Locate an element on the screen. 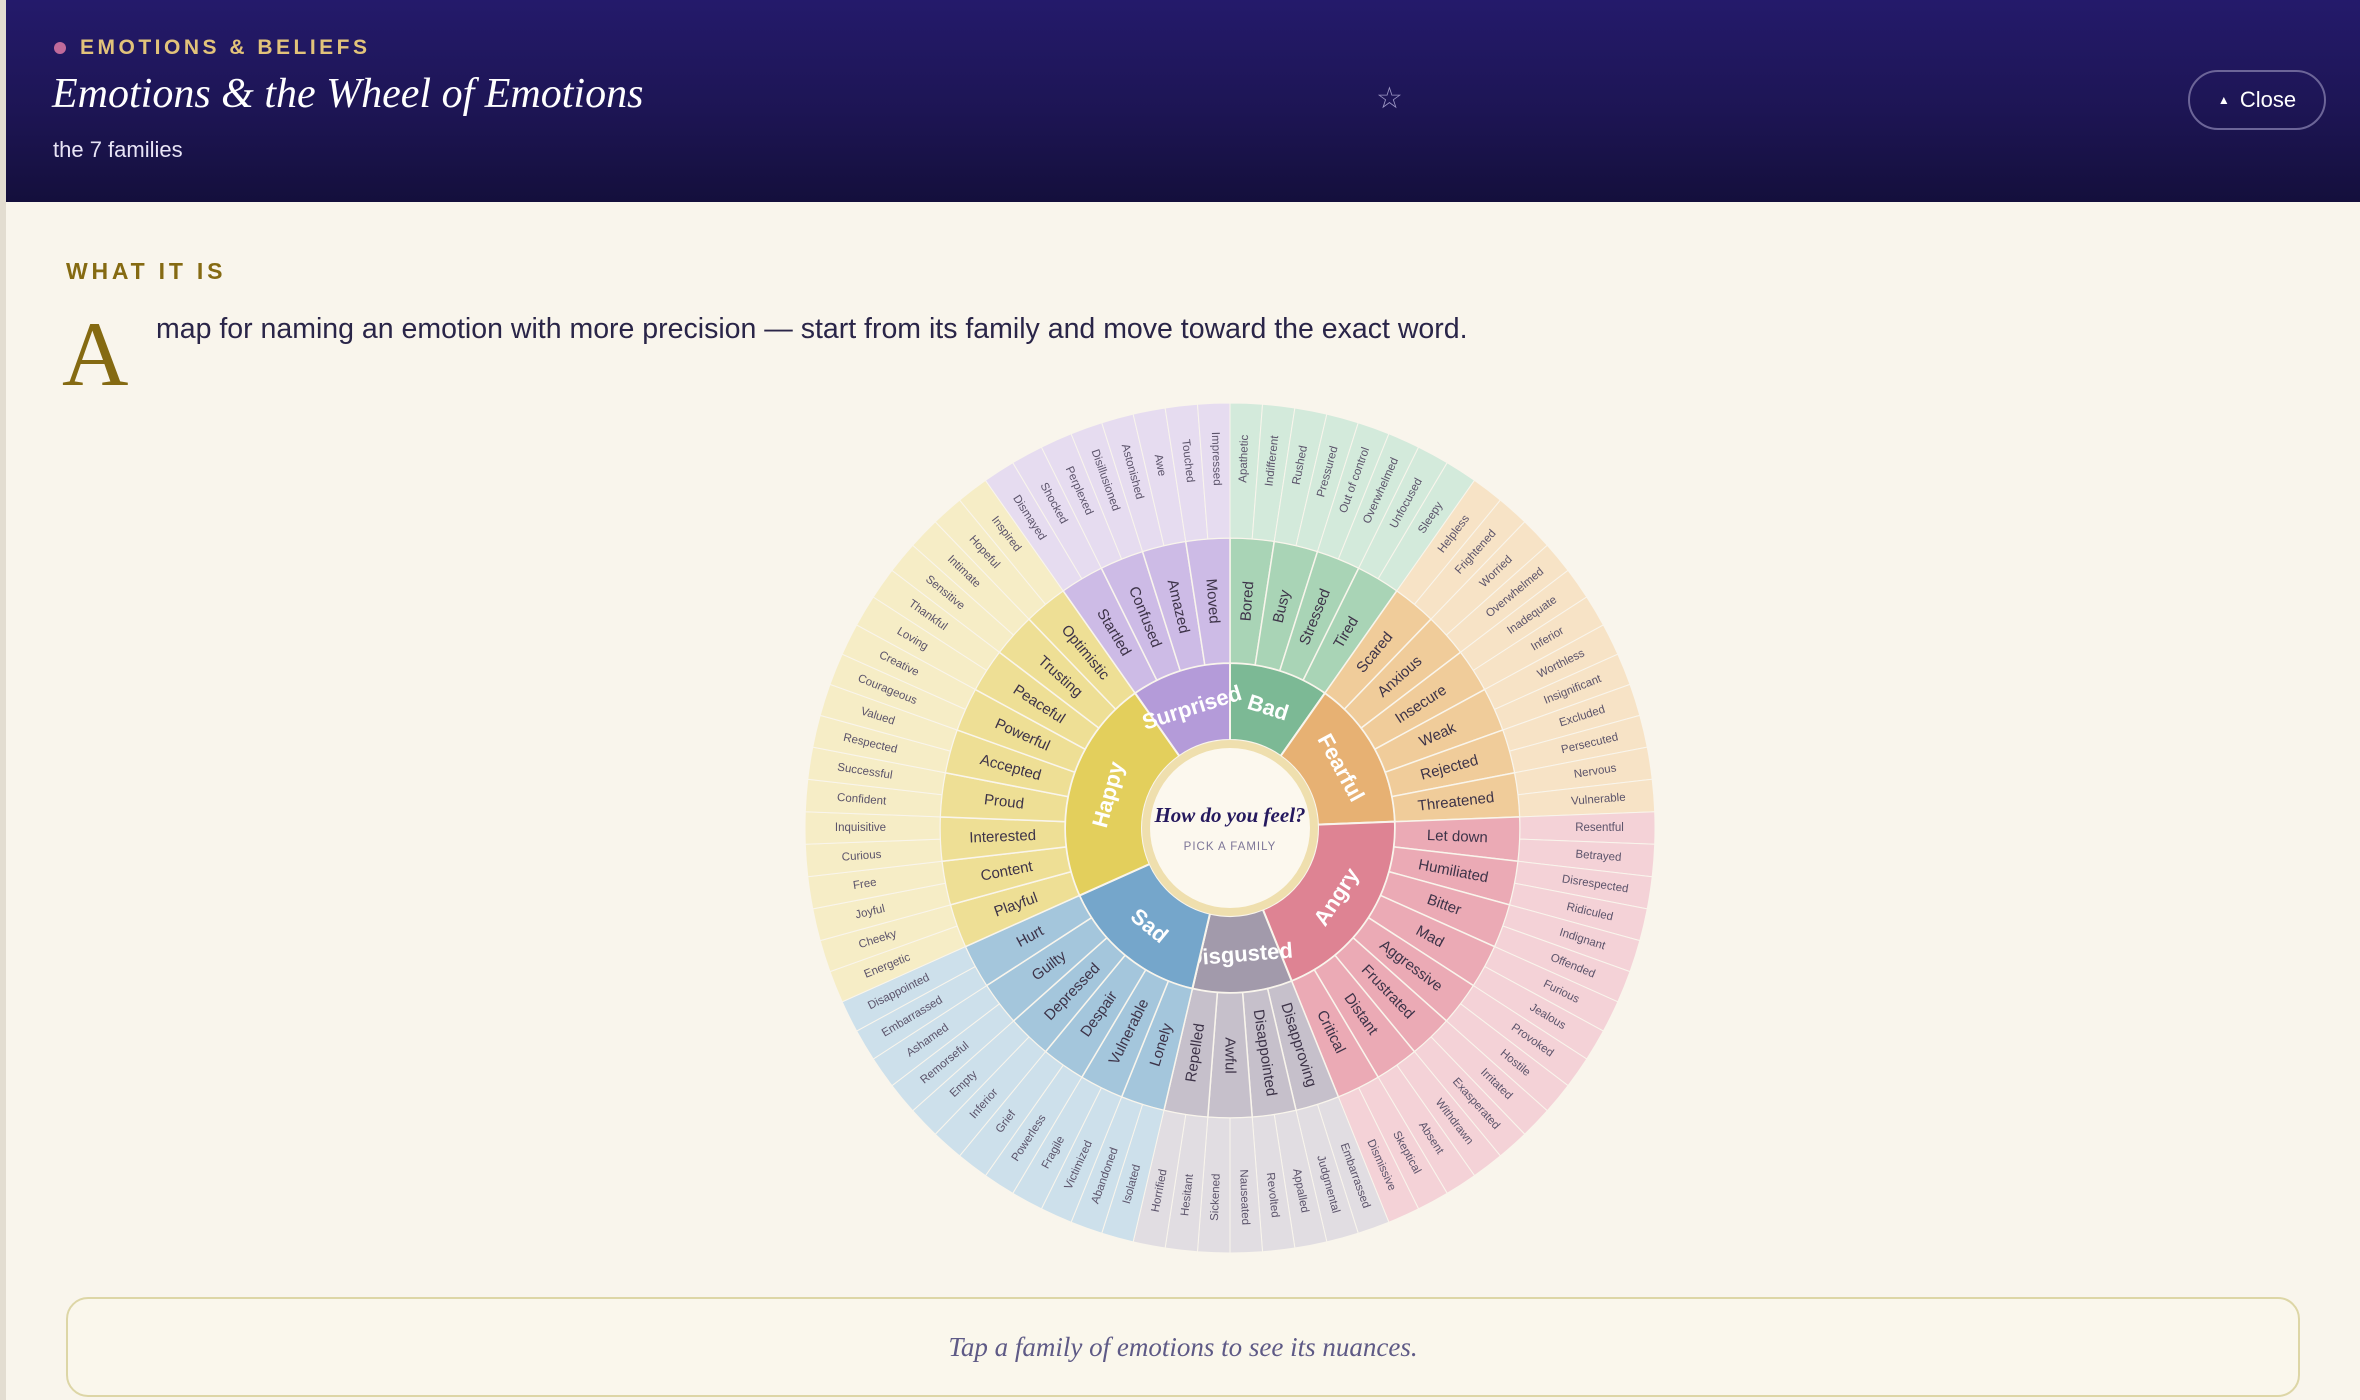  nuance-label: Sickened is located at coordinates (1216, 1197).